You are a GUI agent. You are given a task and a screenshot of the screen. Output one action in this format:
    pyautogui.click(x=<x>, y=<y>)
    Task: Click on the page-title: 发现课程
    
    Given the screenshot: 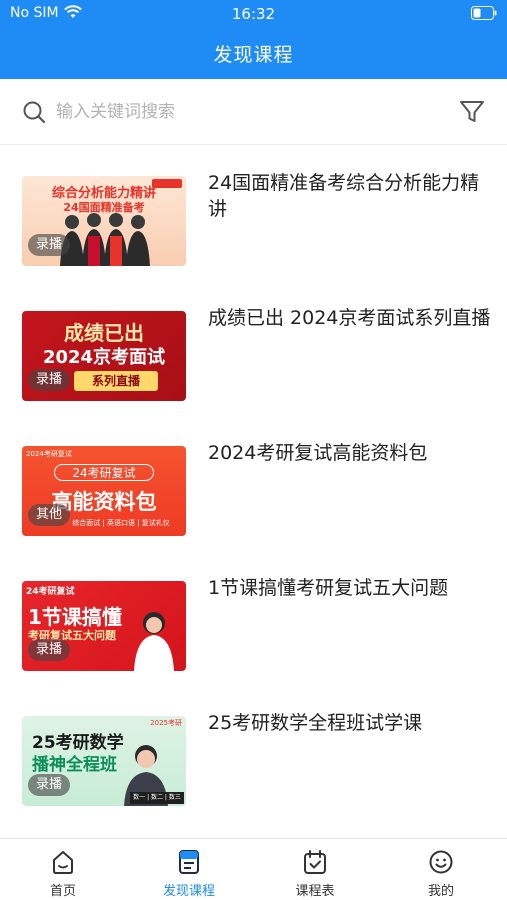 What is the action you would take?
    pyautogui.click(x=253, y=55)
    